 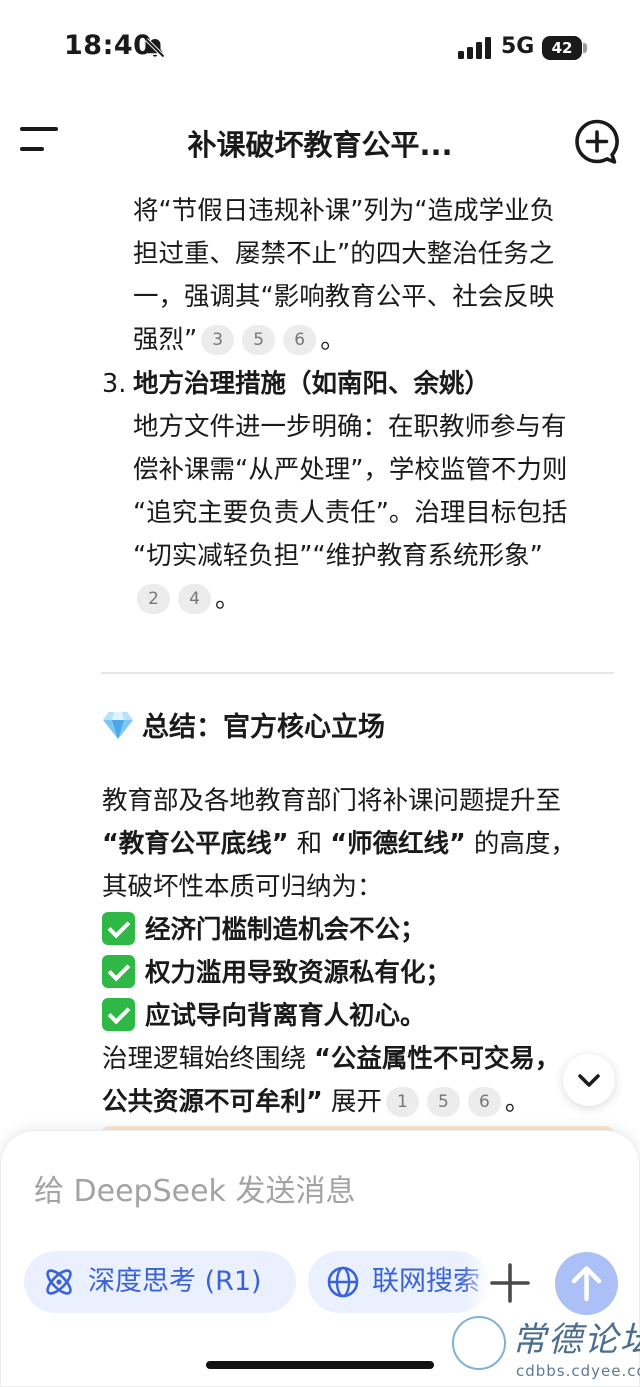 I want to click on text-line: 公共资源不可牟利” 展开 1 5 6。, so click(x=339, y=1102).